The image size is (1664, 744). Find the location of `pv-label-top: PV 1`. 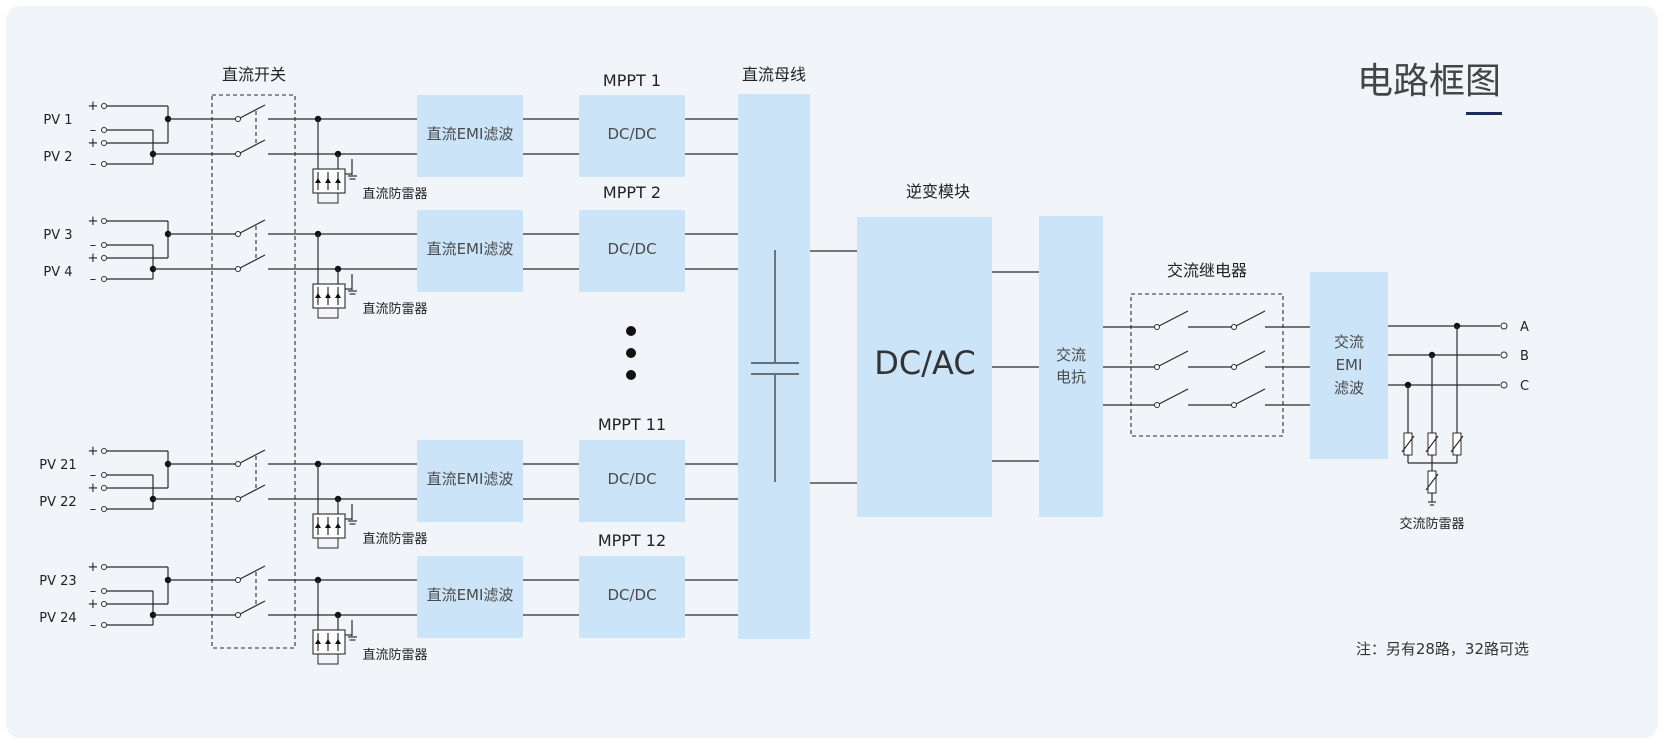

pv-label-top: PV 1 is located at coordinates (57, 120).